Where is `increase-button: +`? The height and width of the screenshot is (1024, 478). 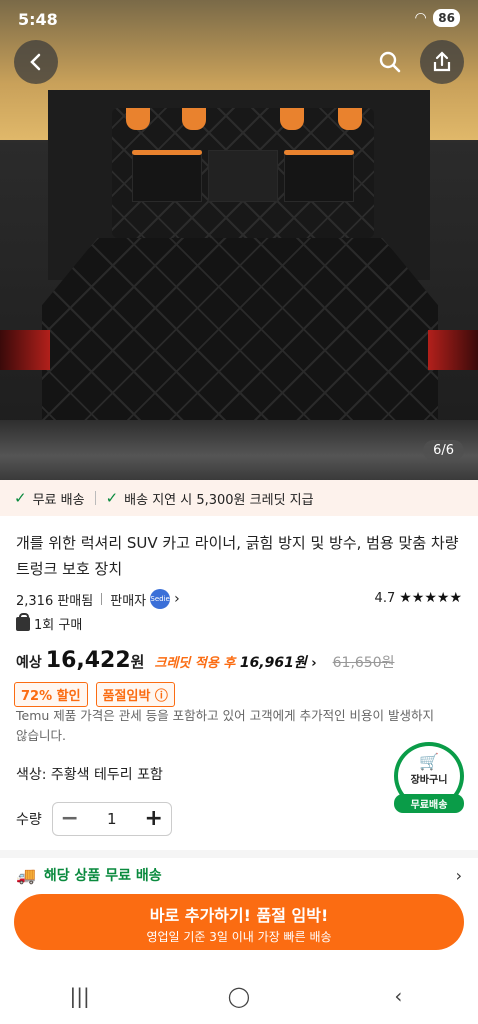
increase-button: + is located at coordinates (154, 819).